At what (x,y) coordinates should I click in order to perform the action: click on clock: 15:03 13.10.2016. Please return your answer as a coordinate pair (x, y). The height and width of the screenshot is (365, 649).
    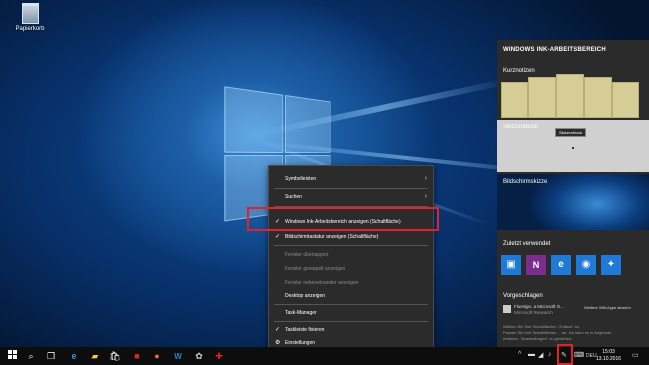
    Looking at the image, I should click on (608, 356).